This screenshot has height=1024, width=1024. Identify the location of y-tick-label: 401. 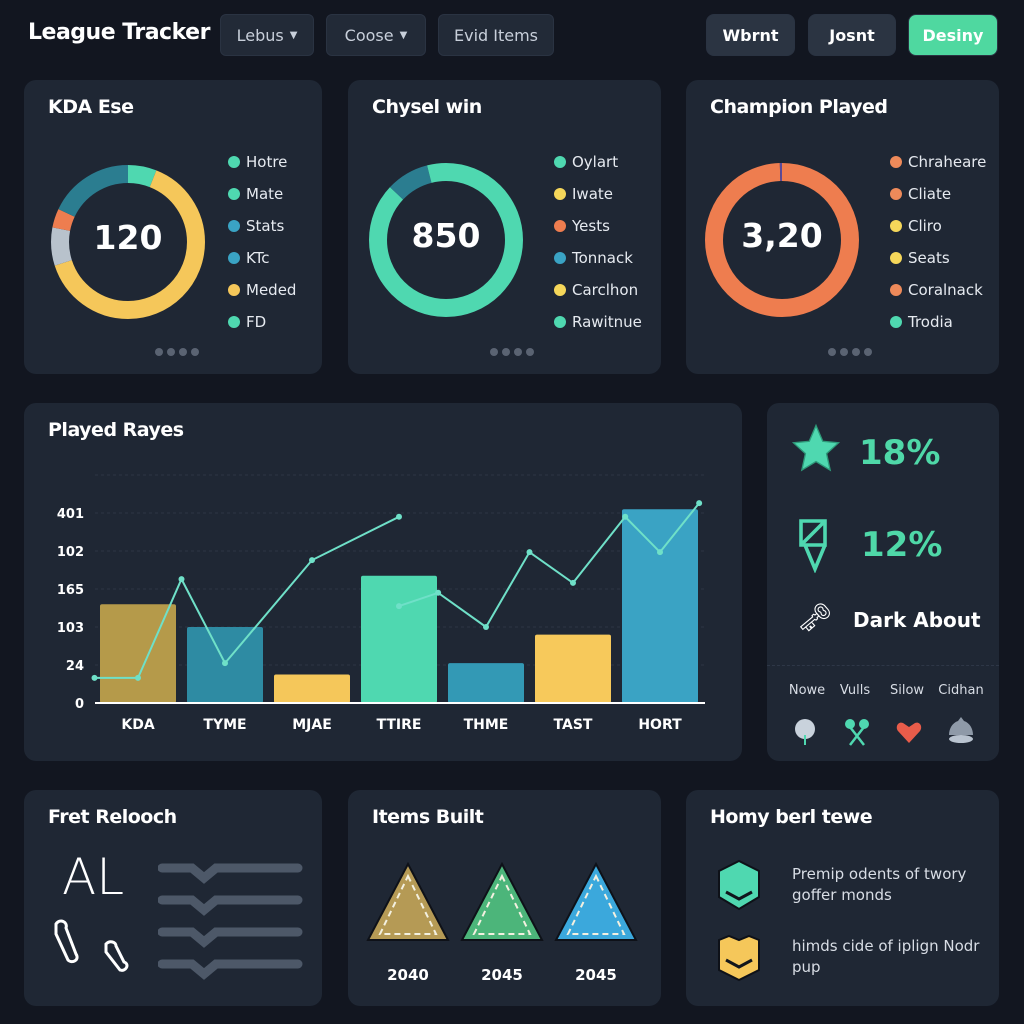
(70, 514).